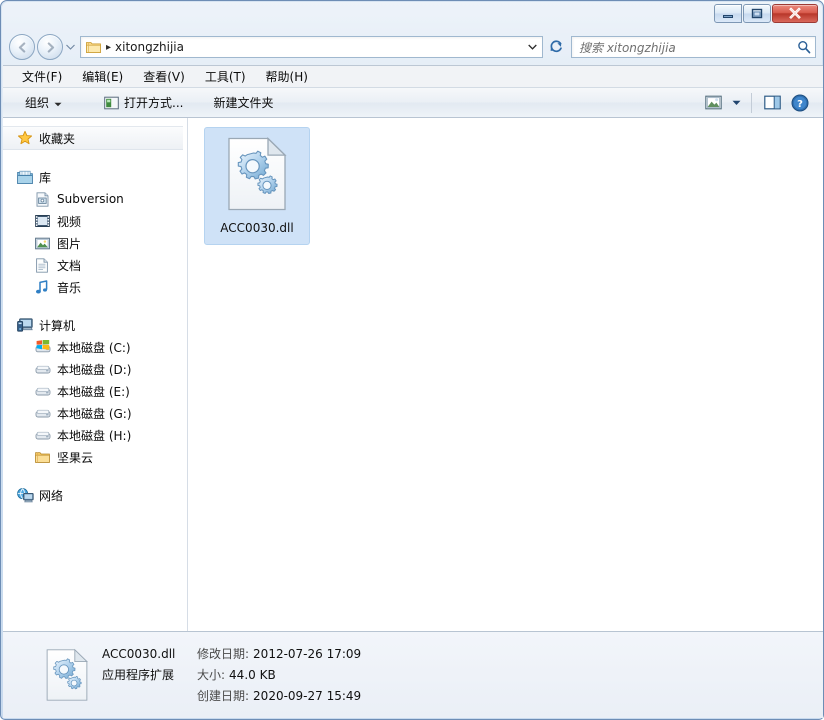 The width and height of the screenshot is (824, 720). I want to click on preview-pane-icon, so click(772, 103).